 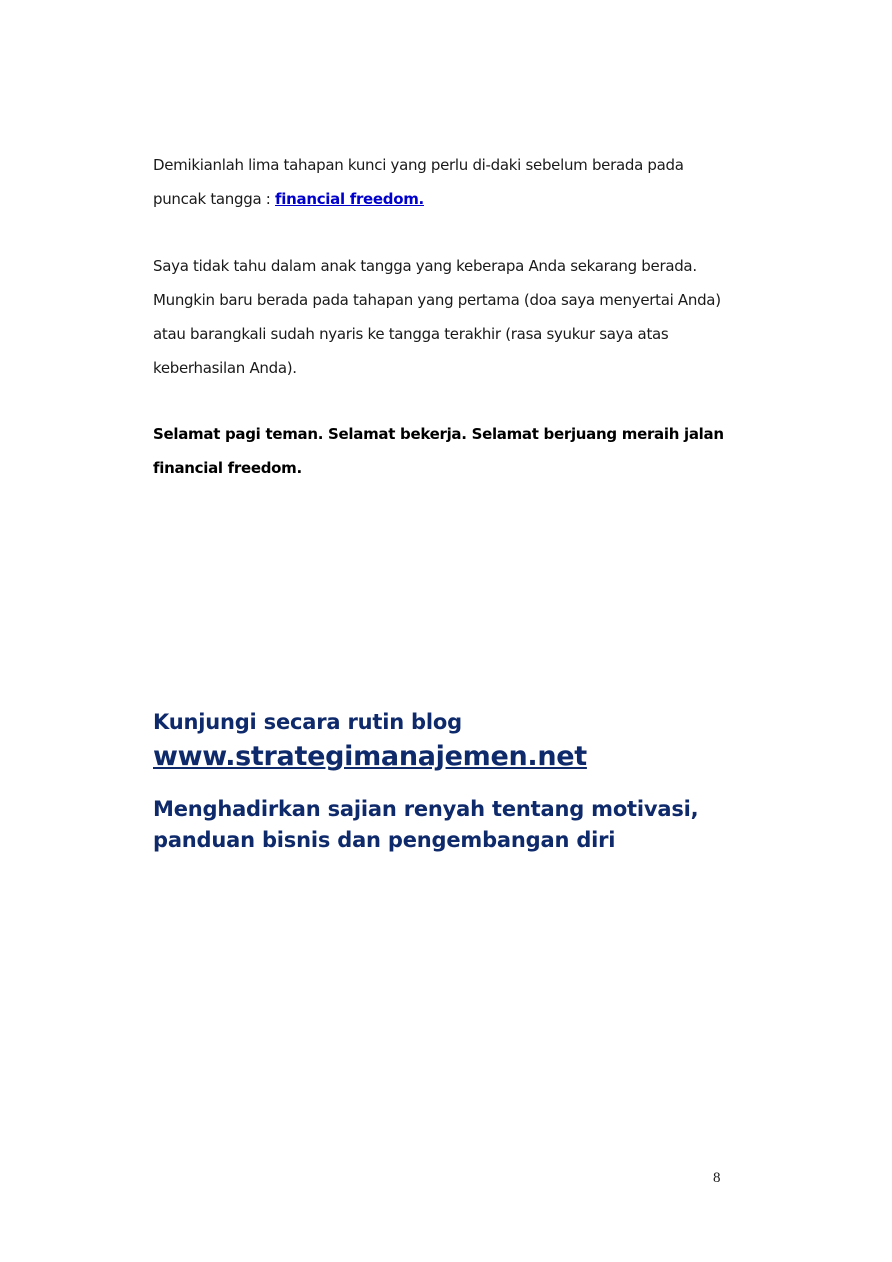 What do you see at coordinates (349, 199) in the screenshot?
I see `financial-freedom-link: financial freedom.` at bounding box center [349, 199].